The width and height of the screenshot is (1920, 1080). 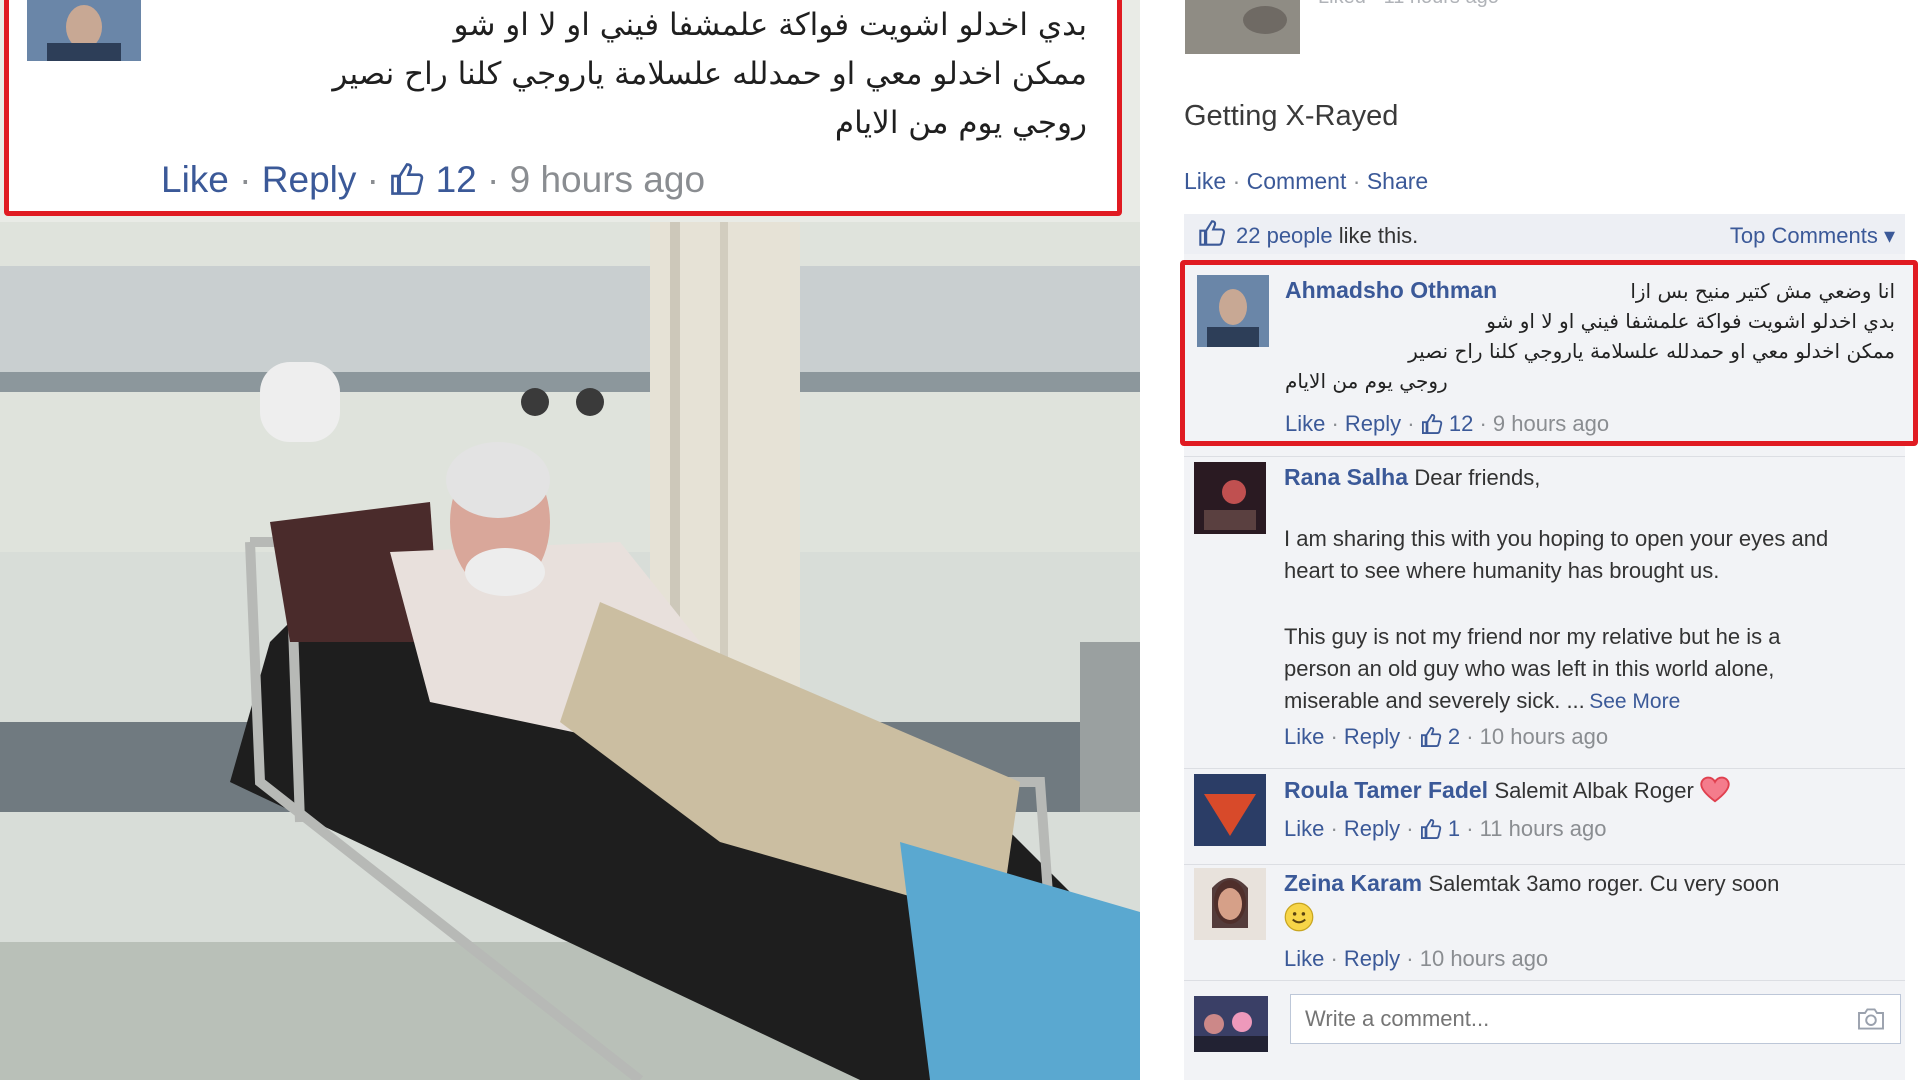 I want to click on like-count: 2, so click(x=1454, y=736).